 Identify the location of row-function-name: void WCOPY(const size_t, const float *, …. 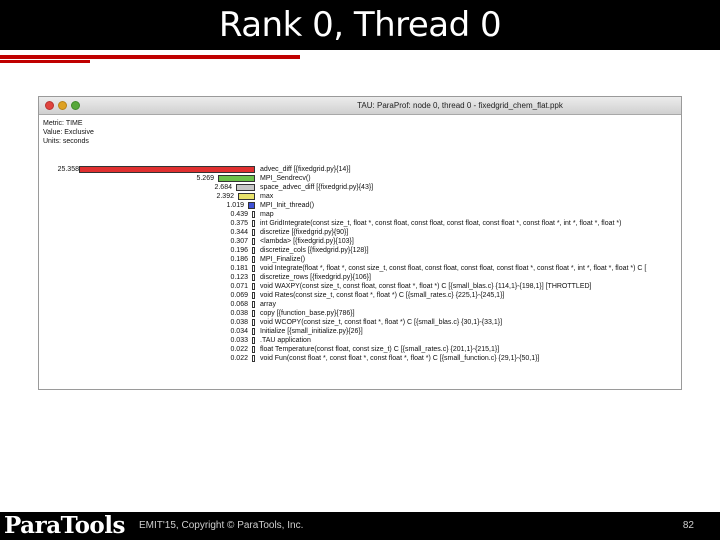
(381, 322).